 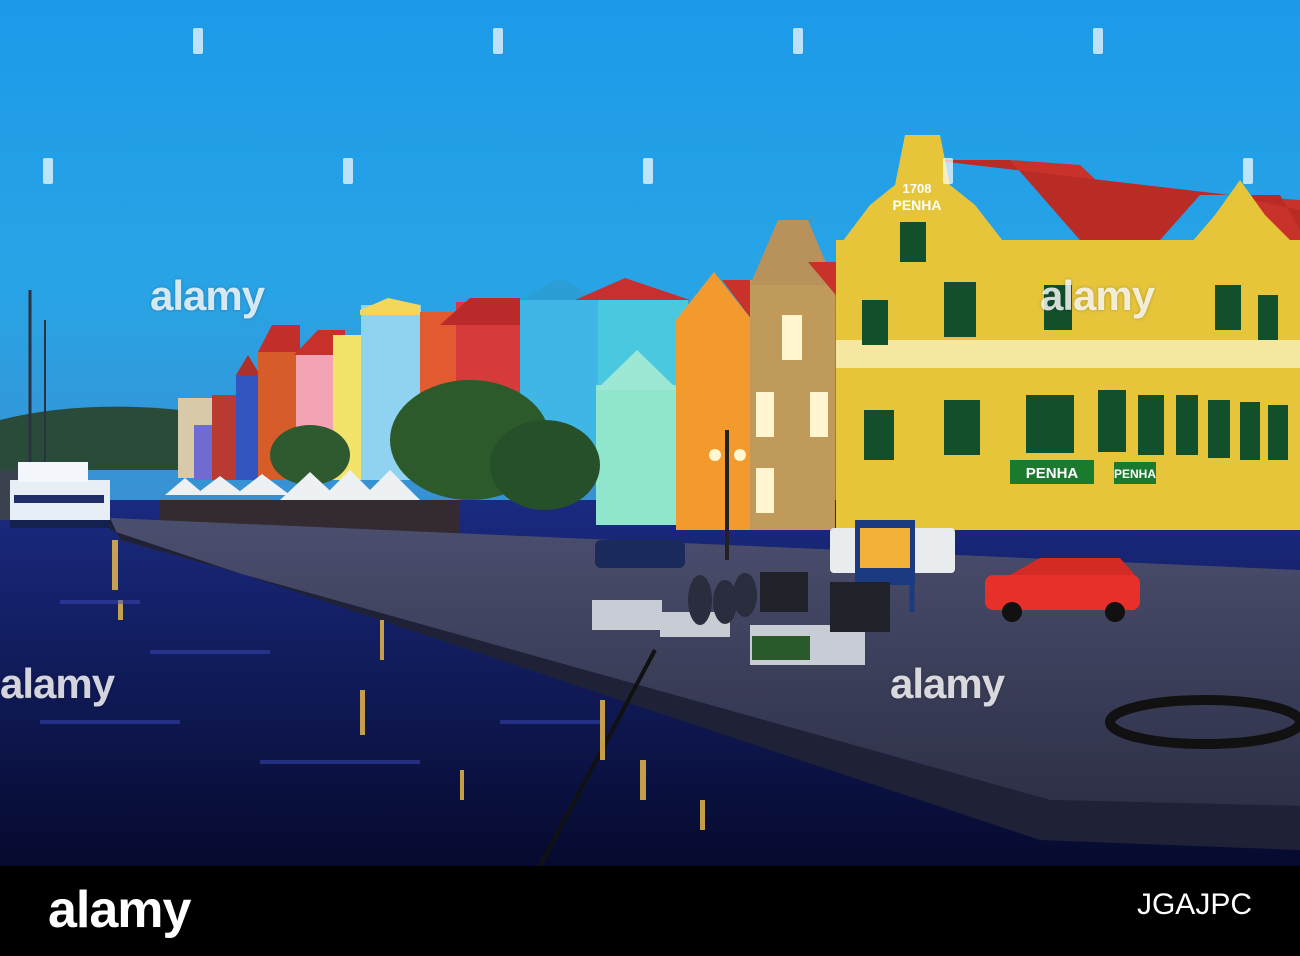 What do you see at coordinates (640, 554) in the screenshot?
I see `blue-car` at bounding box center [640, 554].